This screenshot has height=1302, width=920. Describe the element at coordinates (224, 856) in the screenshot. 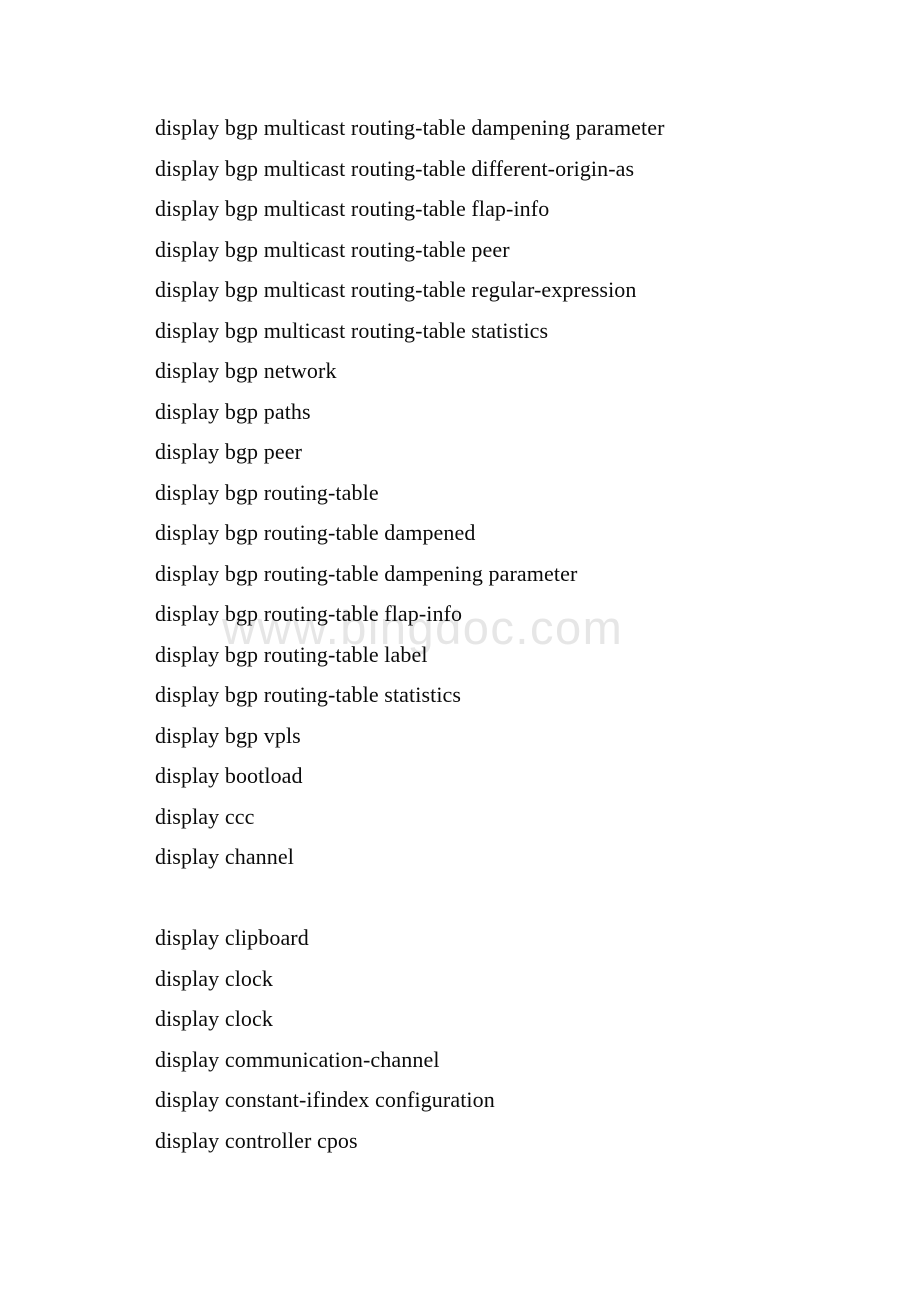

I see `command-line: display channel` at that location.